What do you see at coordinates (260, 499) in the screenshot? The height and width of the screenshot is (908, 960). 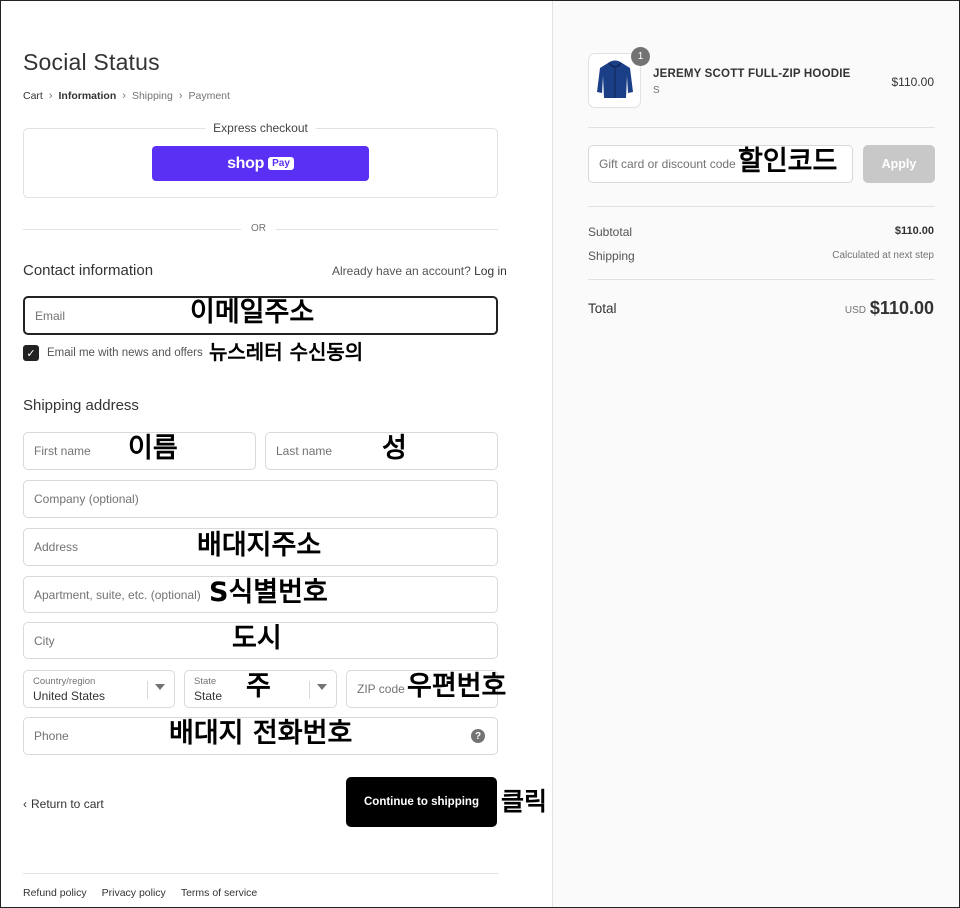 I see `company-field: Company (optional)` at bounding box center [260, 499].